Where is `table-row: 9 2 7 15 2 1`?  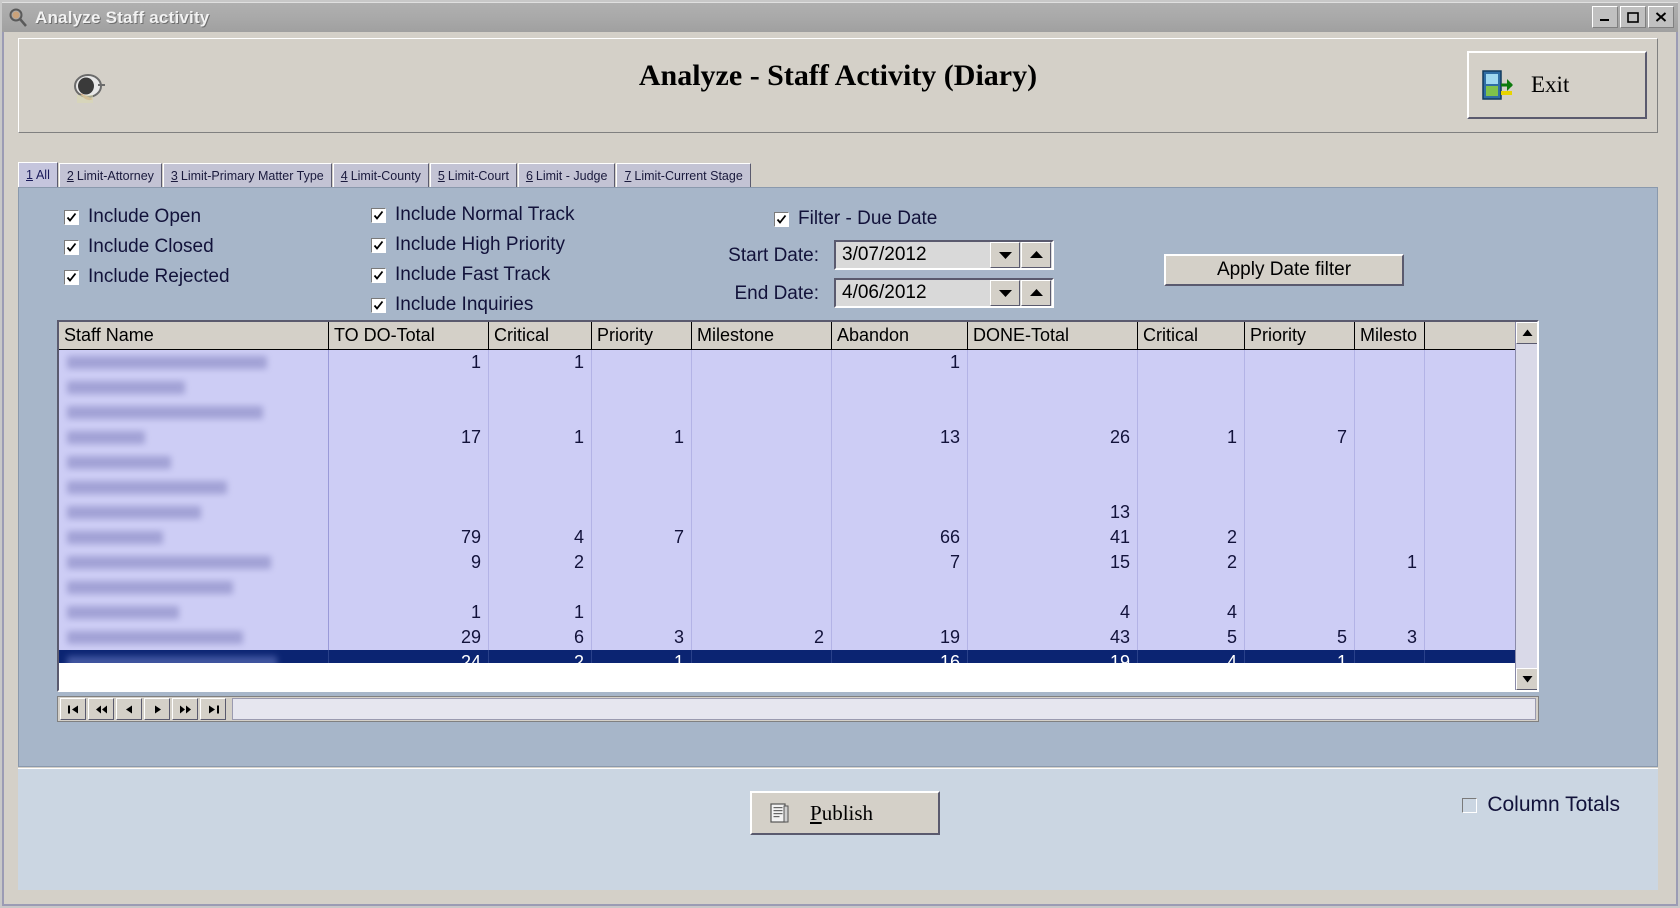 table-row: 9 2 7 15 2 1 is located at coordinates (798, 562).